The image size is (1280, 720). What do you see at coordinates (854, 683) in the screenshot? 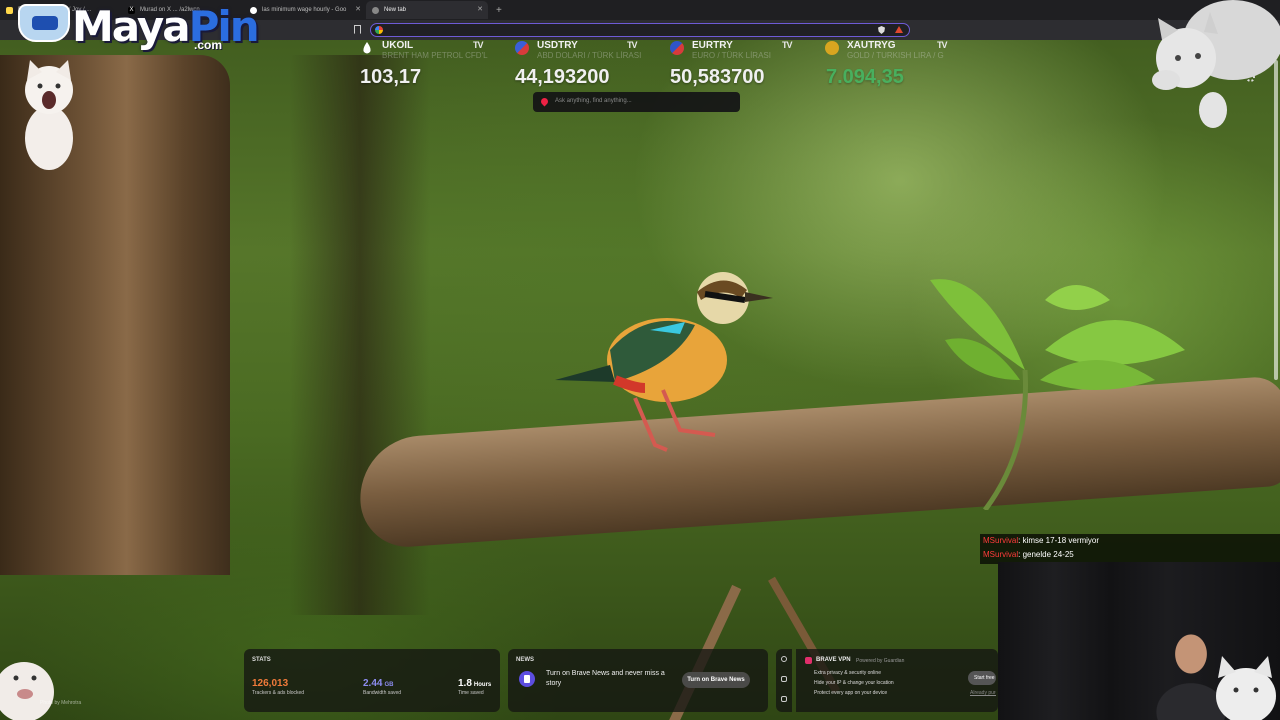
I see `vpn-feature: Hide your IP & change your location` at bounding box center [854, 683].